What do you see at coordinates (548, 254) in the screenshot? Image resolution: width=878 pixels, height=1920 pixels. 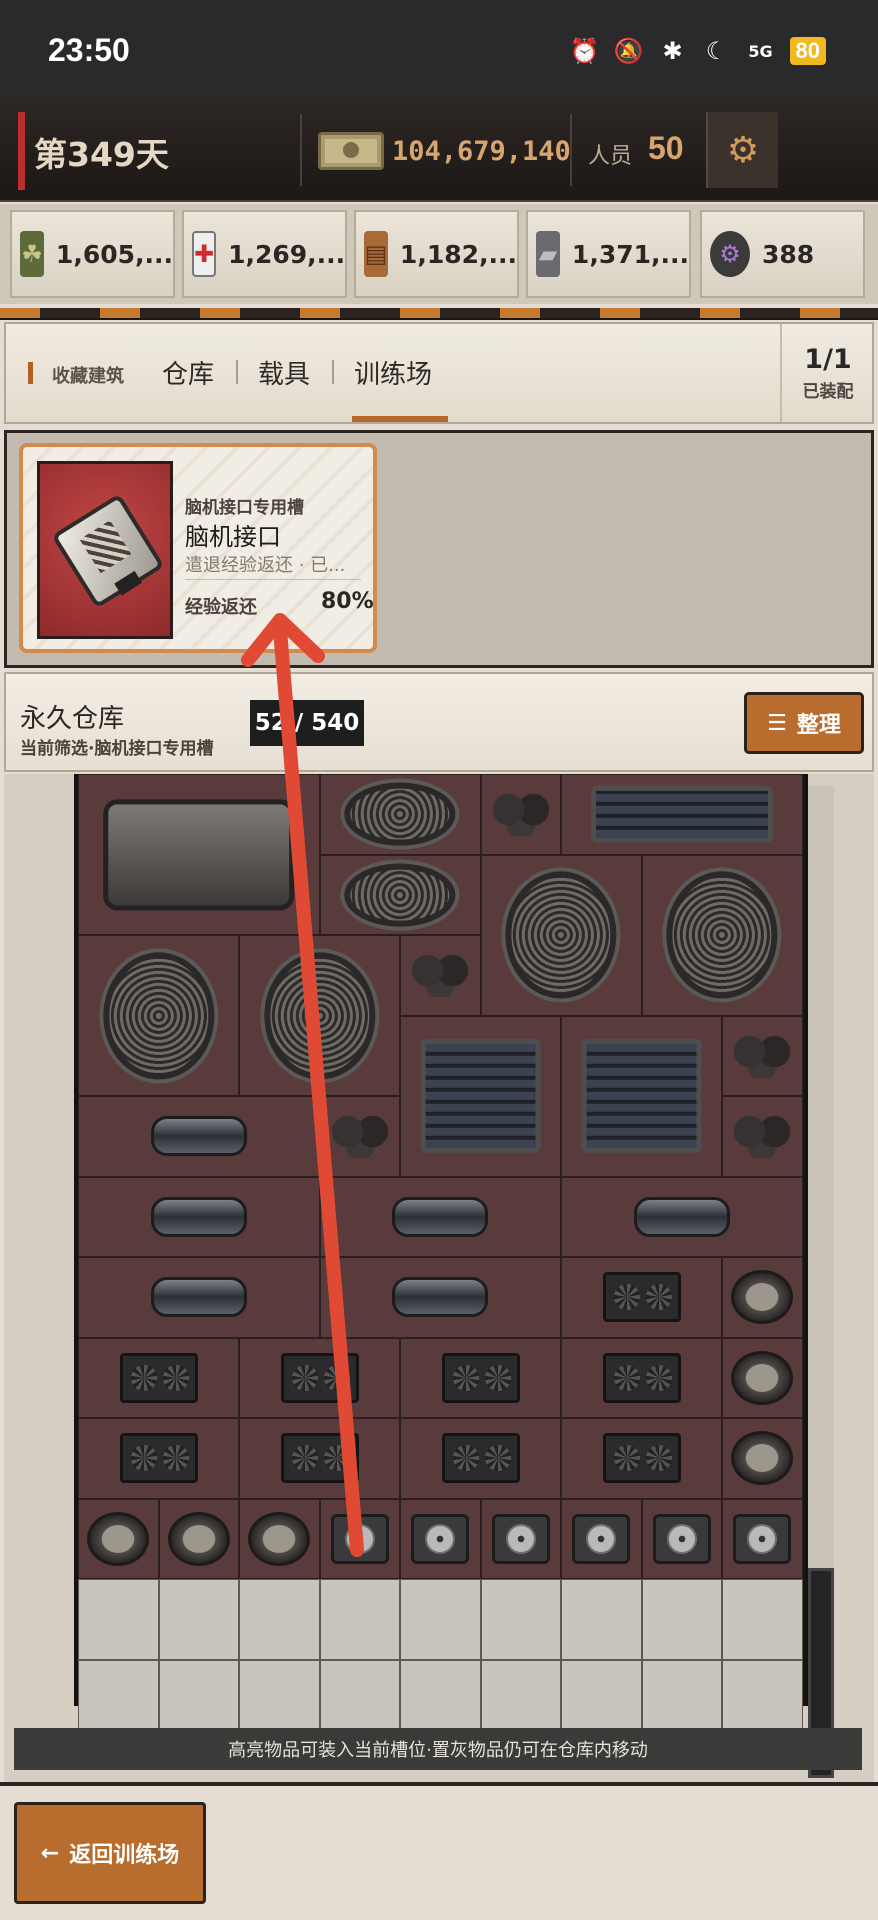 I see `steel-ingot-icon: ▰` at bounding box center [548, 254].